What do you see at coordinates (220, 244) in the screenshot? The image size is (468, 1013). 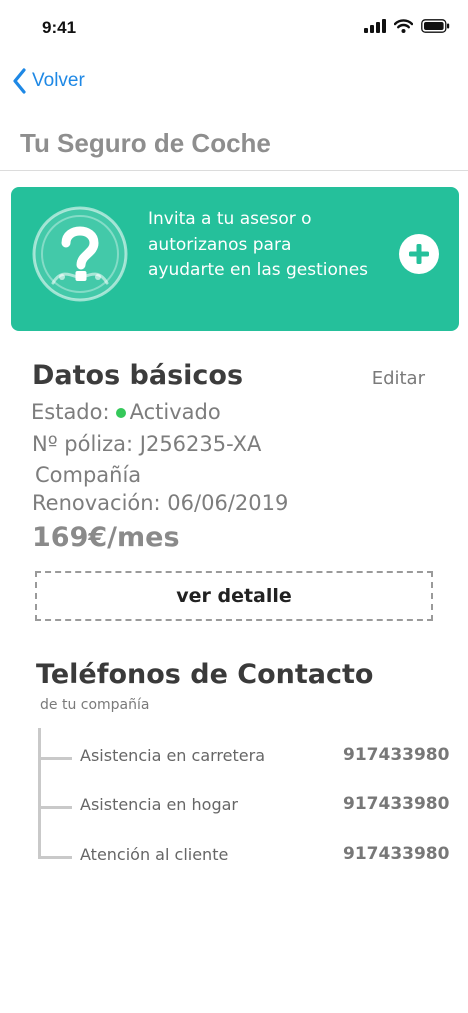 I see `invite-line: autorizanos para` at bounding box center [220, 244].